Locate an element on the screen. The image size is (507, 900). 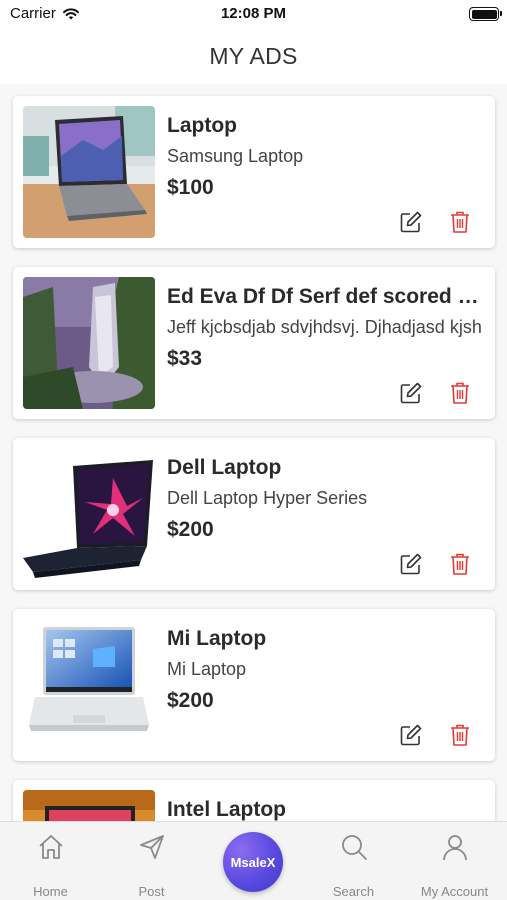
status-bar: Carrier 12:08 PM is located at coordinates (253, 15).